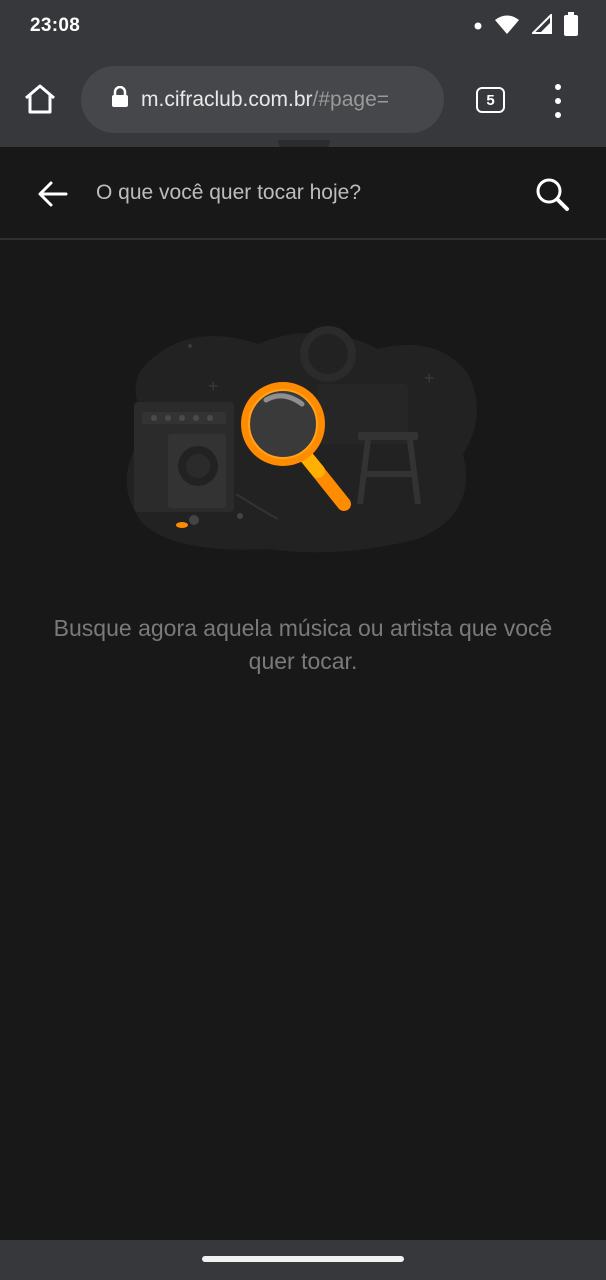  What do you see at coordinates (303, 434) in the screenshot?
I see `empty-search-illustration: + +` at bounding box center [303, 434].